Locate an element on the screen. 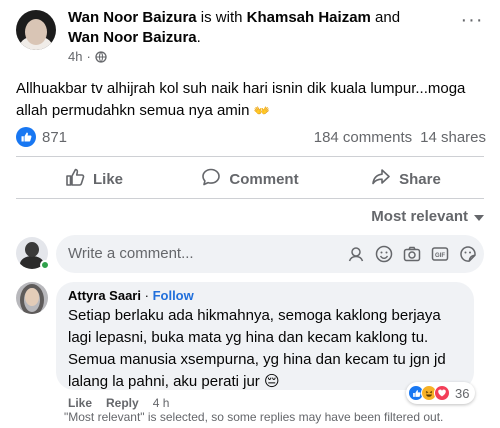  comment-input: Write a comment... GIF is located at coordinates (270, 254).